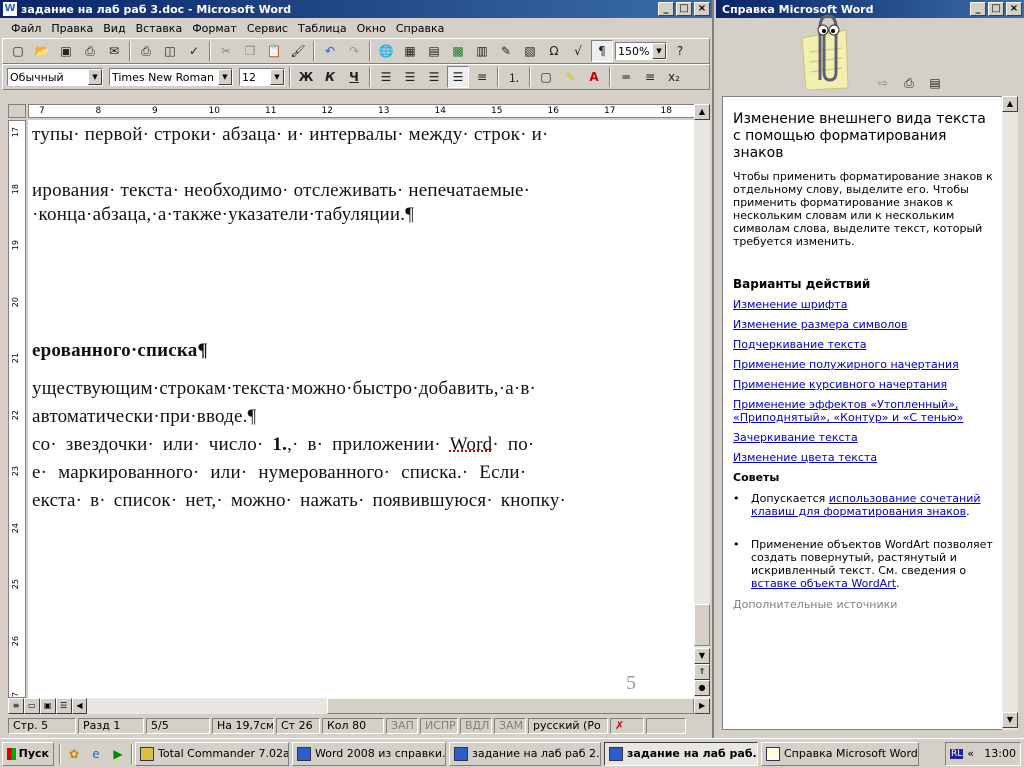 The height and width of the screenshot is (768, 1024). I want to click on status-language: русский (Ро, so click(568, 726).